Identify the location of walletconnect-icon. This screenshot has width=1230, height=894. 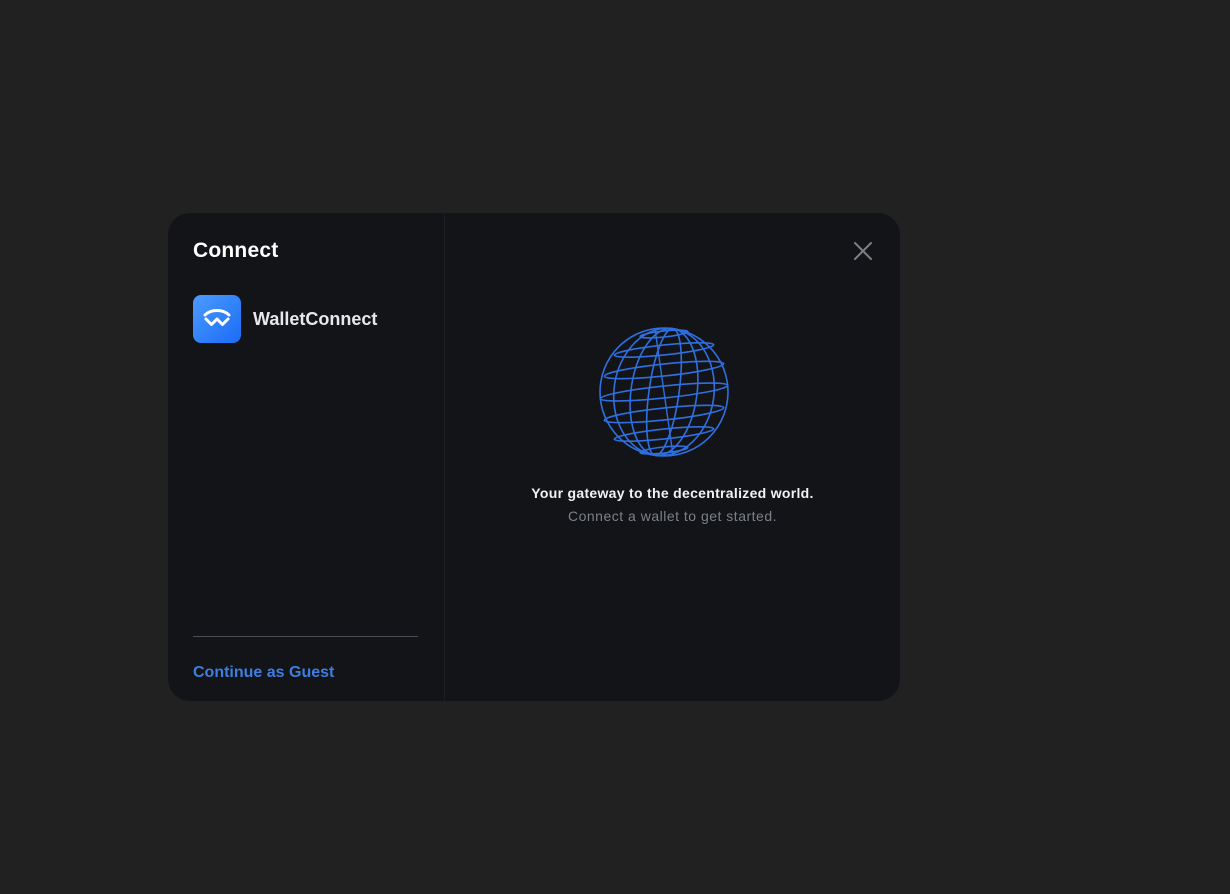
(217, 319).